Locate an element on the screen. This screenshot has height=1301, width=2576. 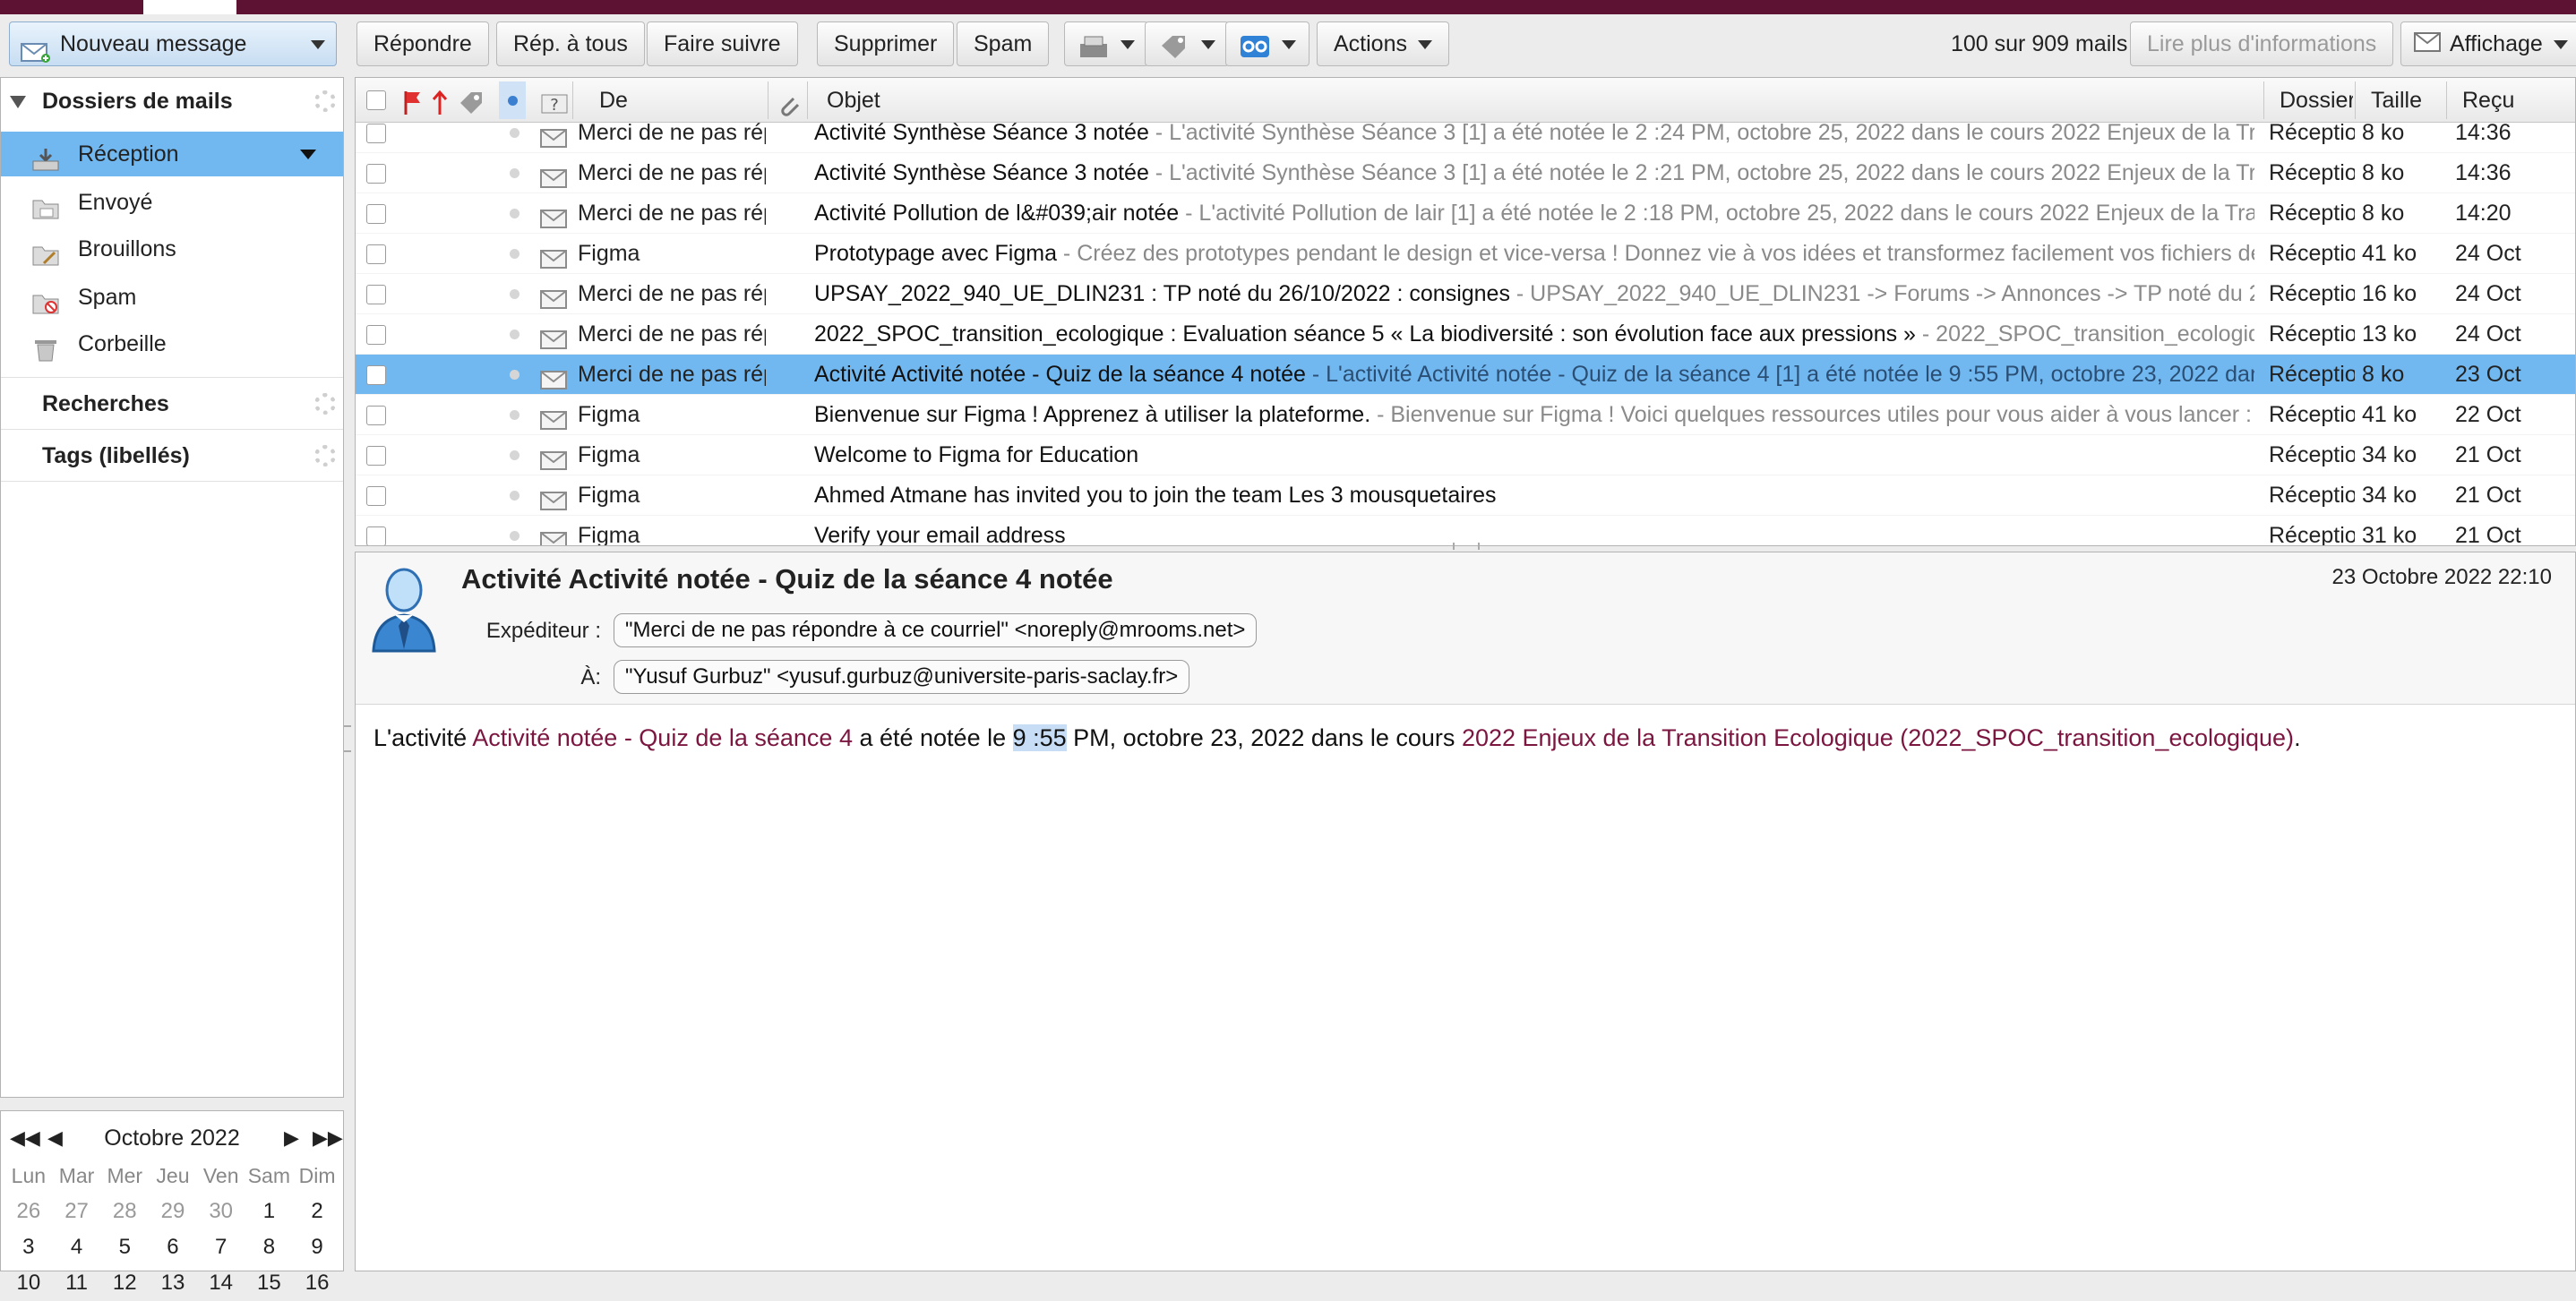
panel-resize-handle is located at coordinates (347, 738).